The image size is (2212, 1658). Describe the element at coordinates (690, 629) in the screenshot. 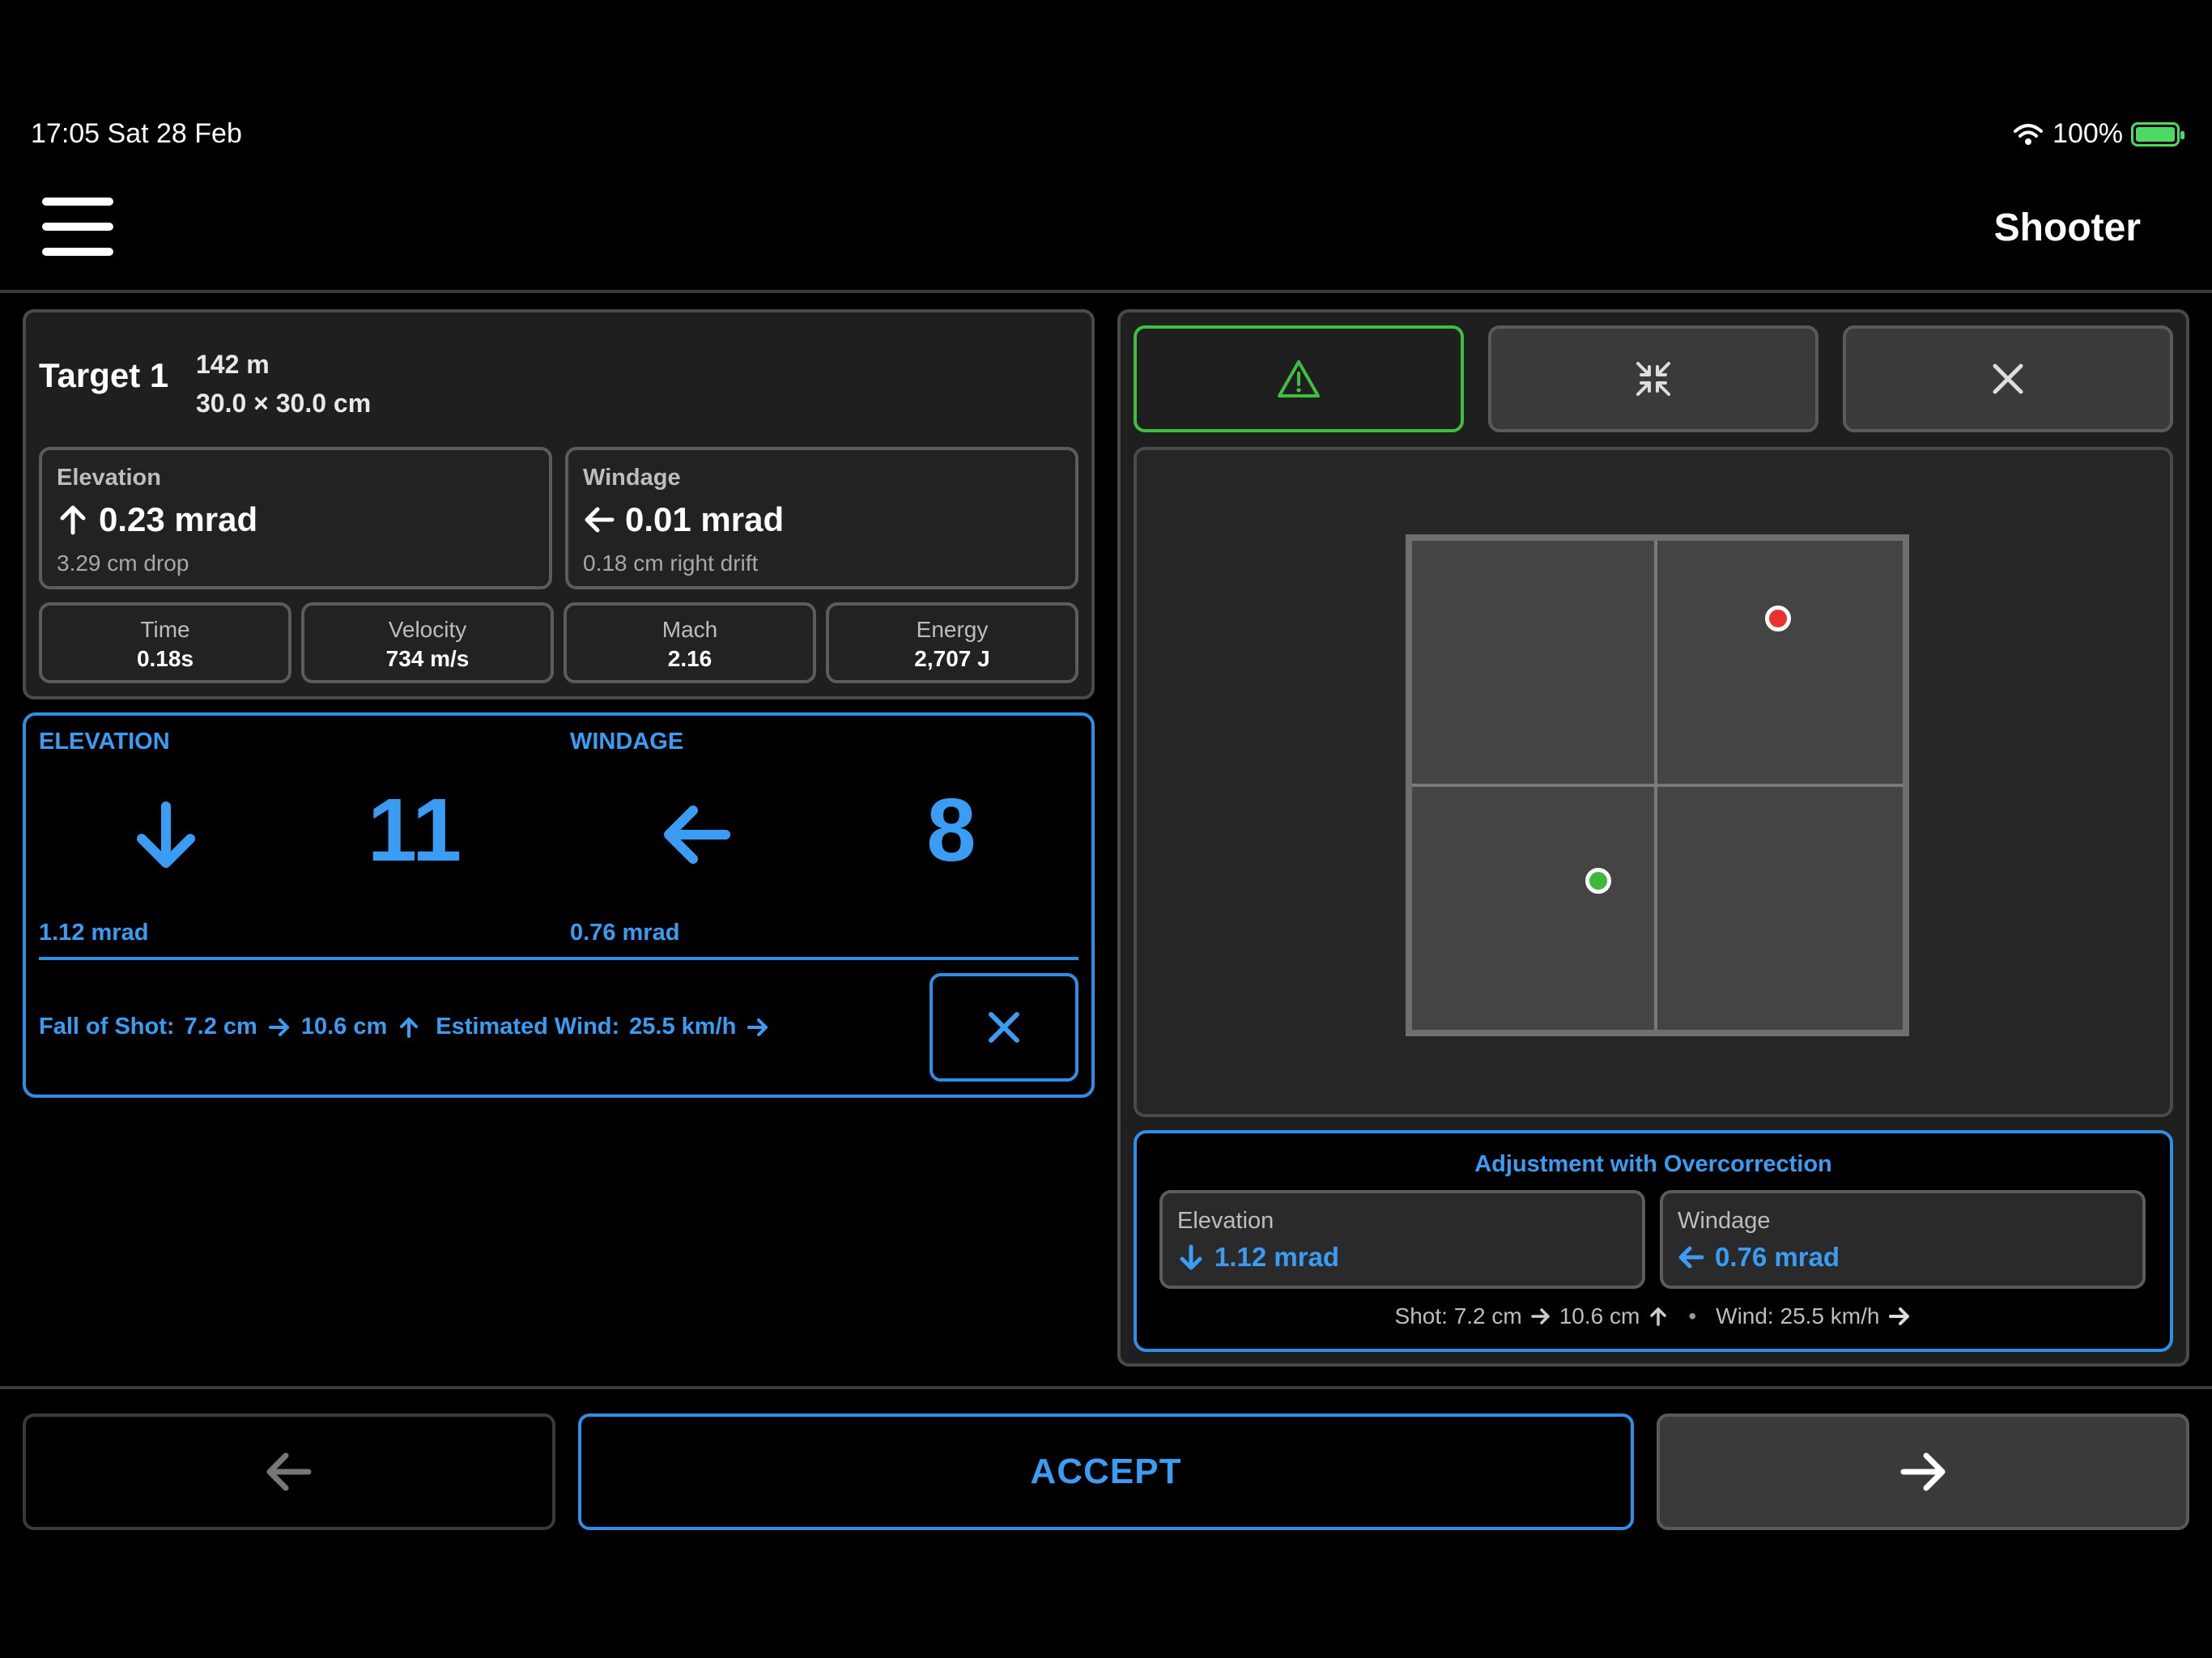

I see `stat-label: Mach` at that location.